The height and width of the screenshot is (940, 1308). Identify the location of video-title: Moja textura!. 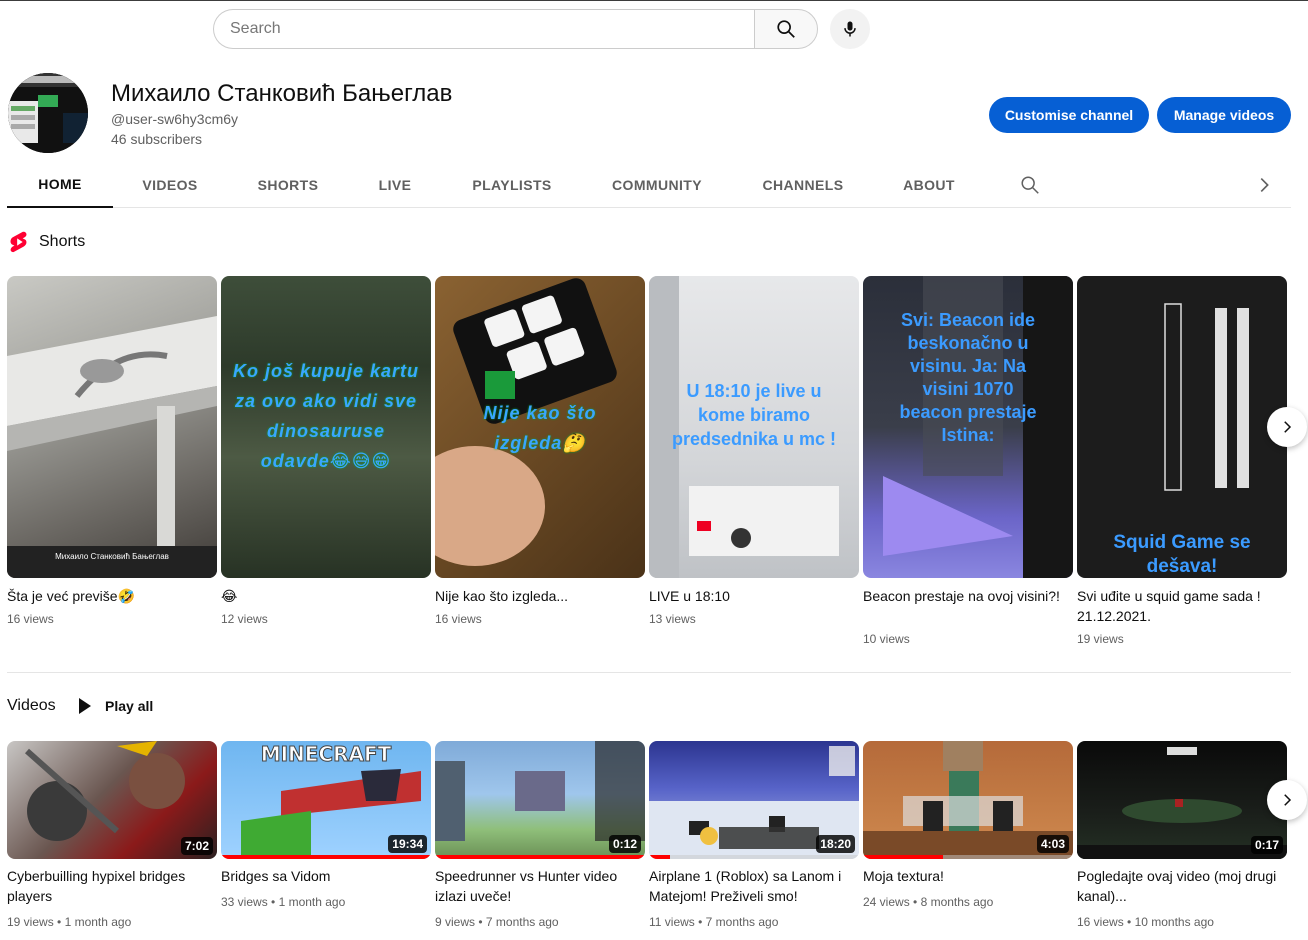
(965, 876).